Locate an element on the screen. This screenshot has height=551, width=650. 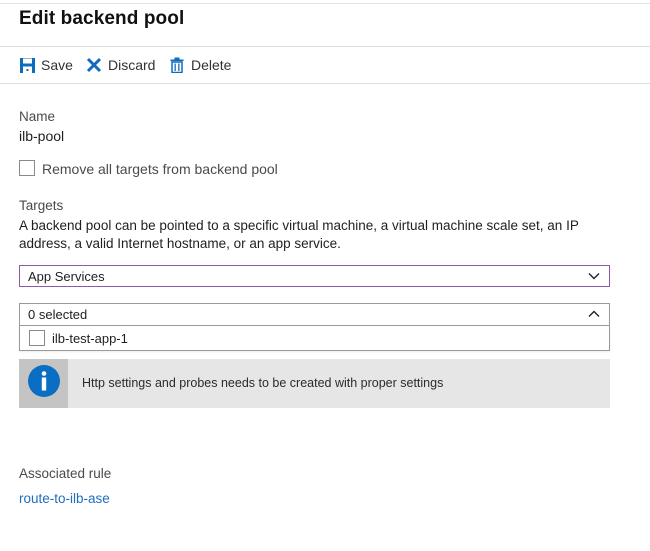
save-label: Save is located at coordinates (57, 65).